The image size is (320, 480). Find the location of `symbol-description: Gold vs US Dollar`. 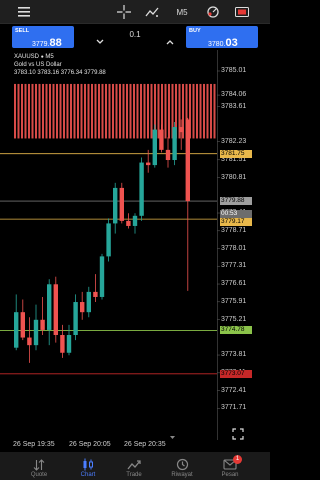

symbol-description: Gold vs US Dollar is located at coordinates (38, 65).